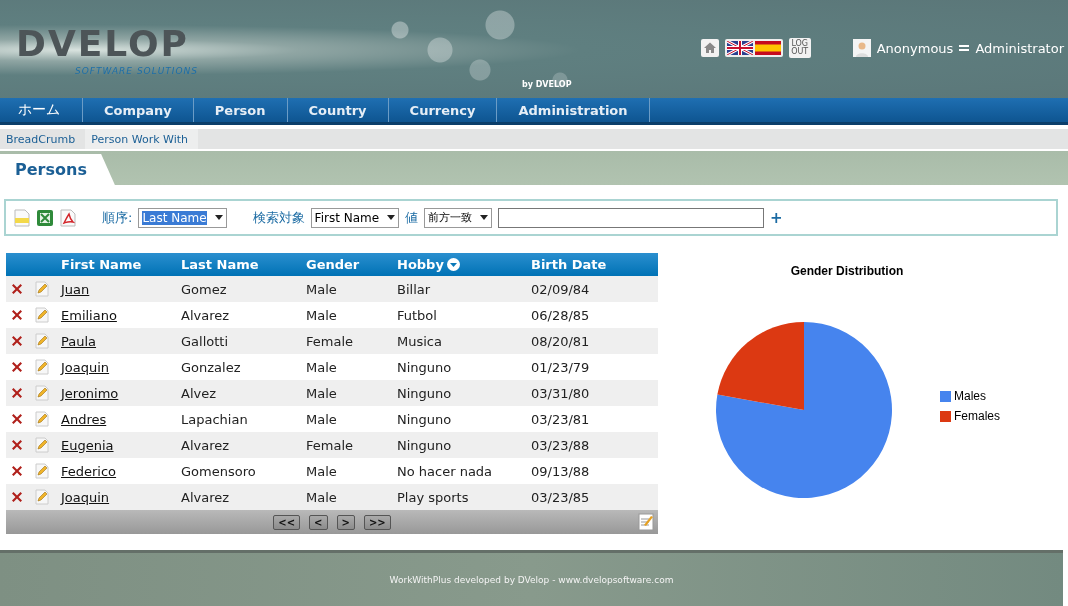 This screenshot has width=1068, height=606. I want to click on table-cell: Lapachian, so click(214, 419).